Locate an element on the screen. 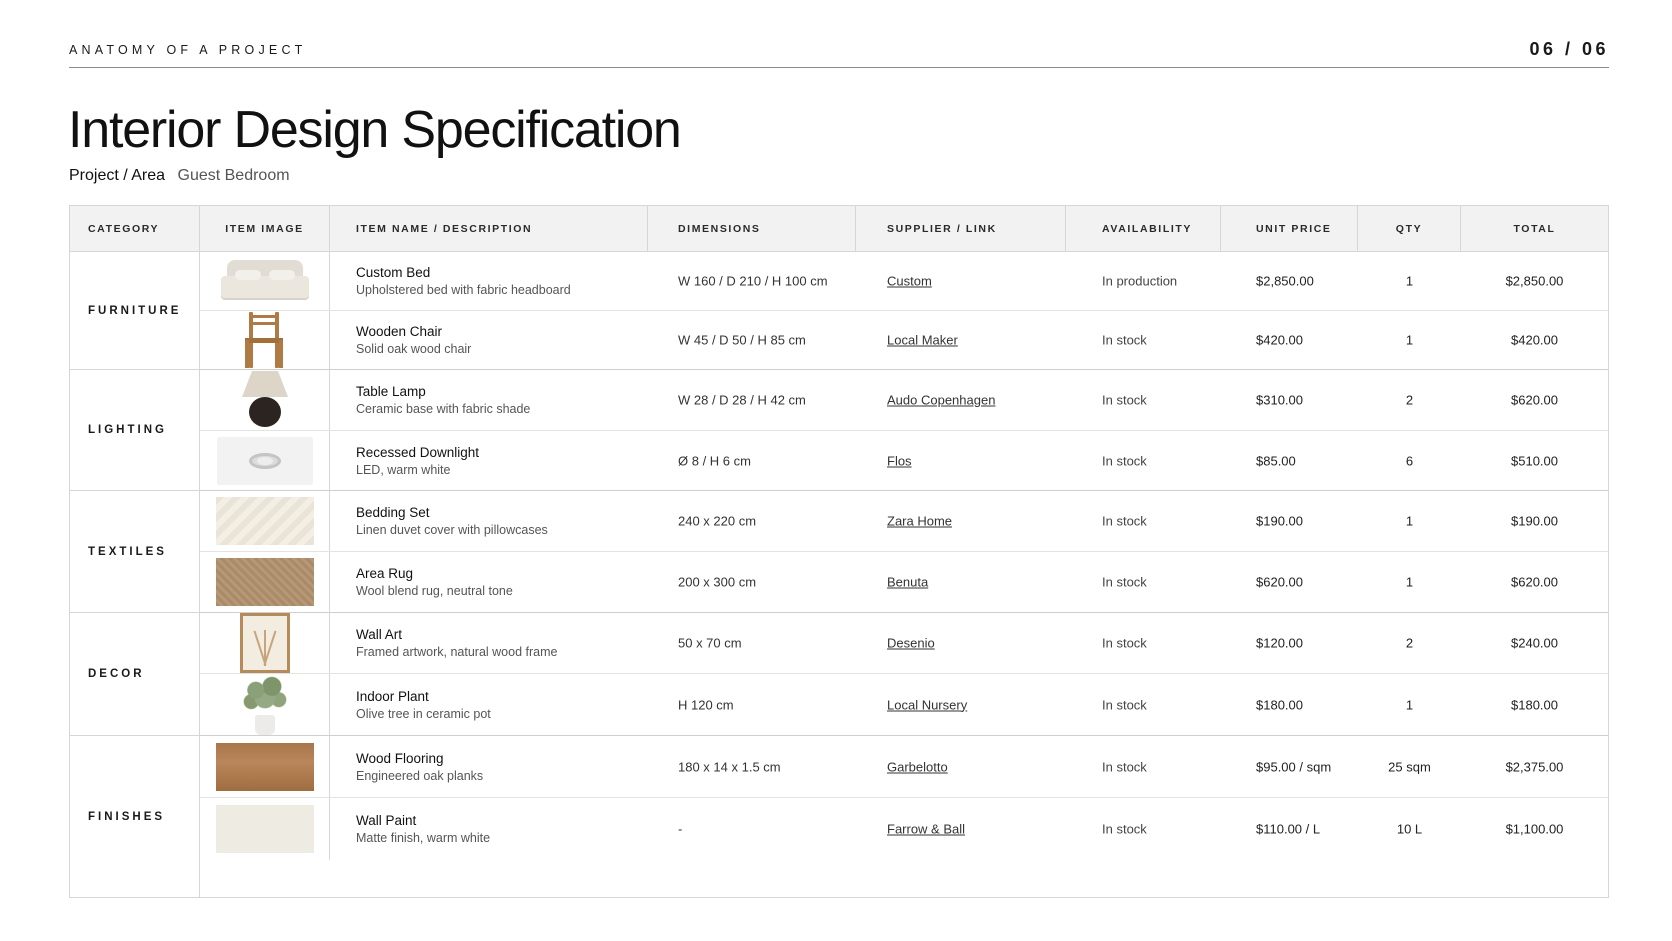 Image resolution: width=1672 pixels, height=941 pixels. category-finishes: FINISHES is located at coordinates (135, 816).